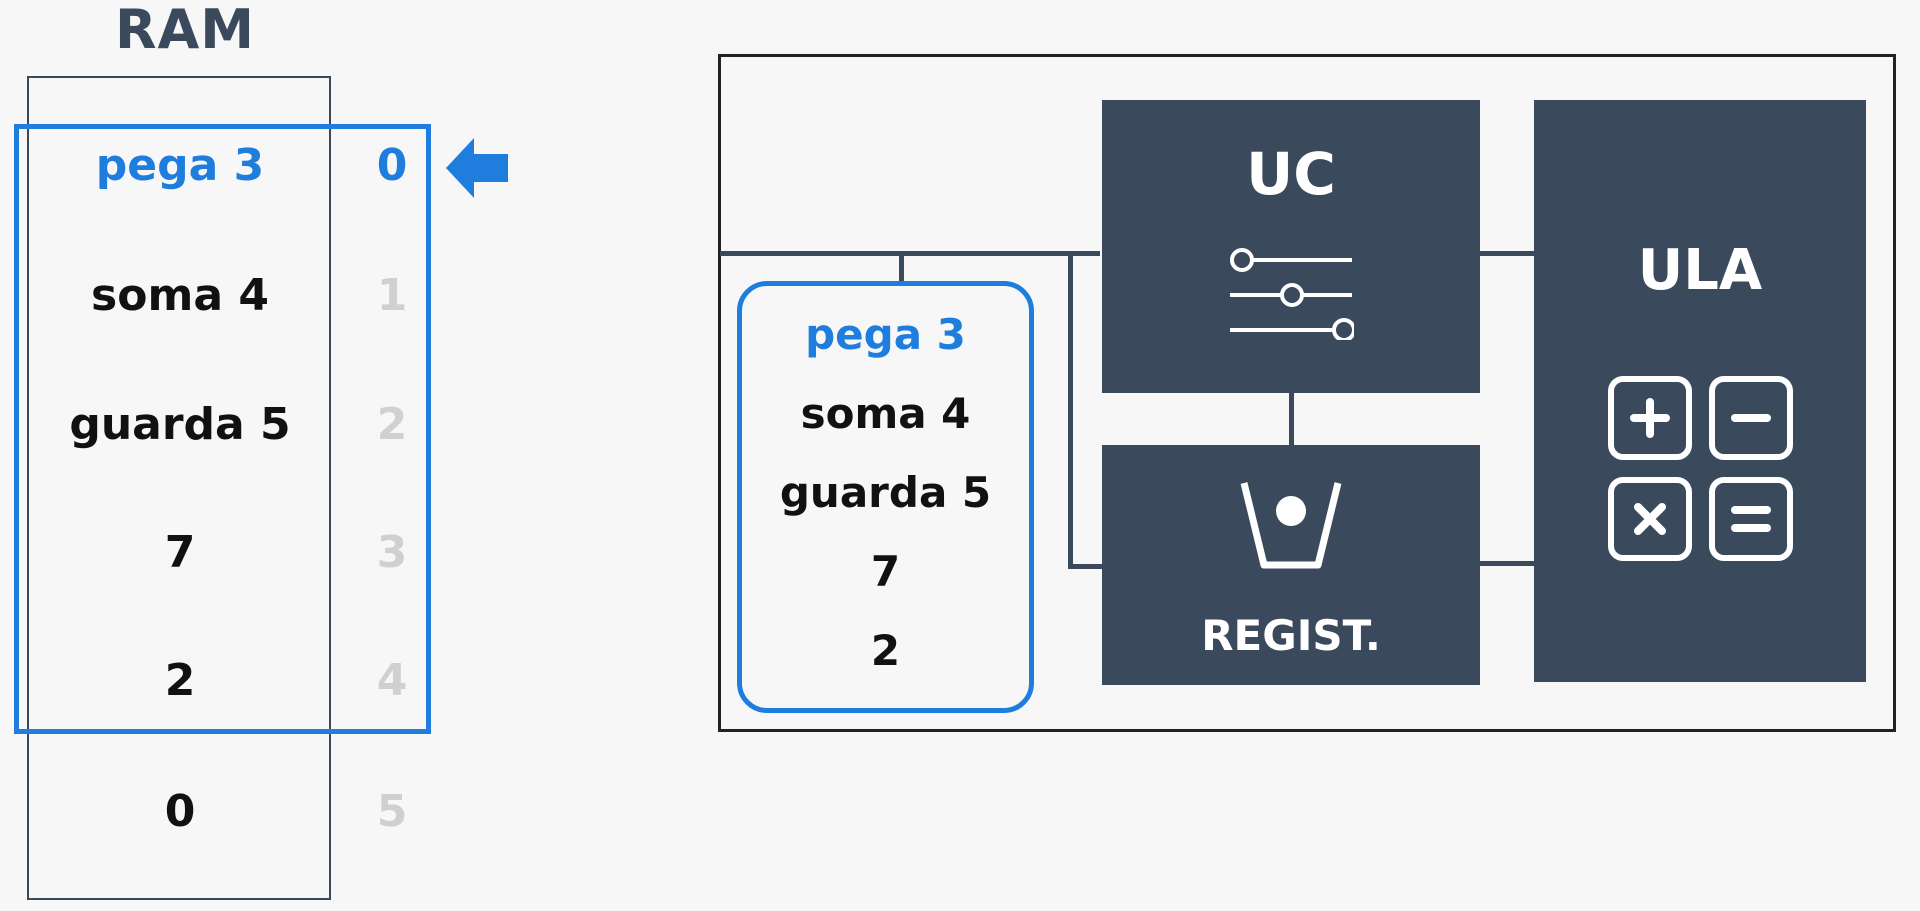 This screenshot has width=1920, height=911. Describe the element at coordinates (180, 552) in the screenshot. I see `ram-cell-3: 7` at that location.